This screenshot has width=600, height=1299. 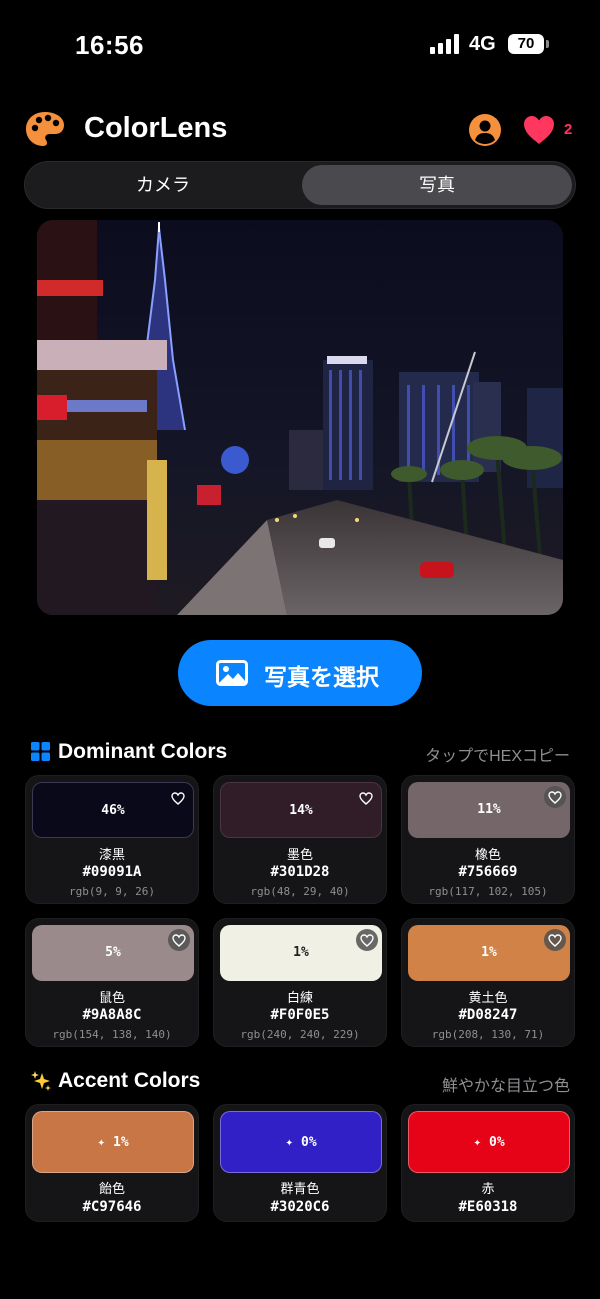 I want to click on photo-icon, so click(x=232, y=673).